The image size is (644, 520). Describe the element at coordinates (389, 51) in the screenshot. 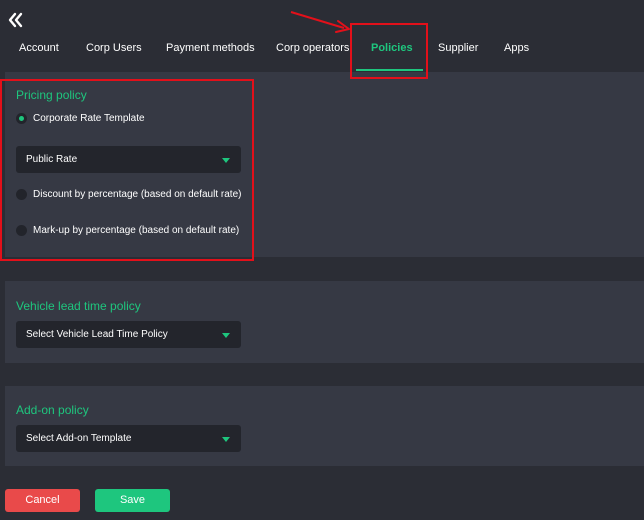

I see `policies-tab-highlight` at that location.